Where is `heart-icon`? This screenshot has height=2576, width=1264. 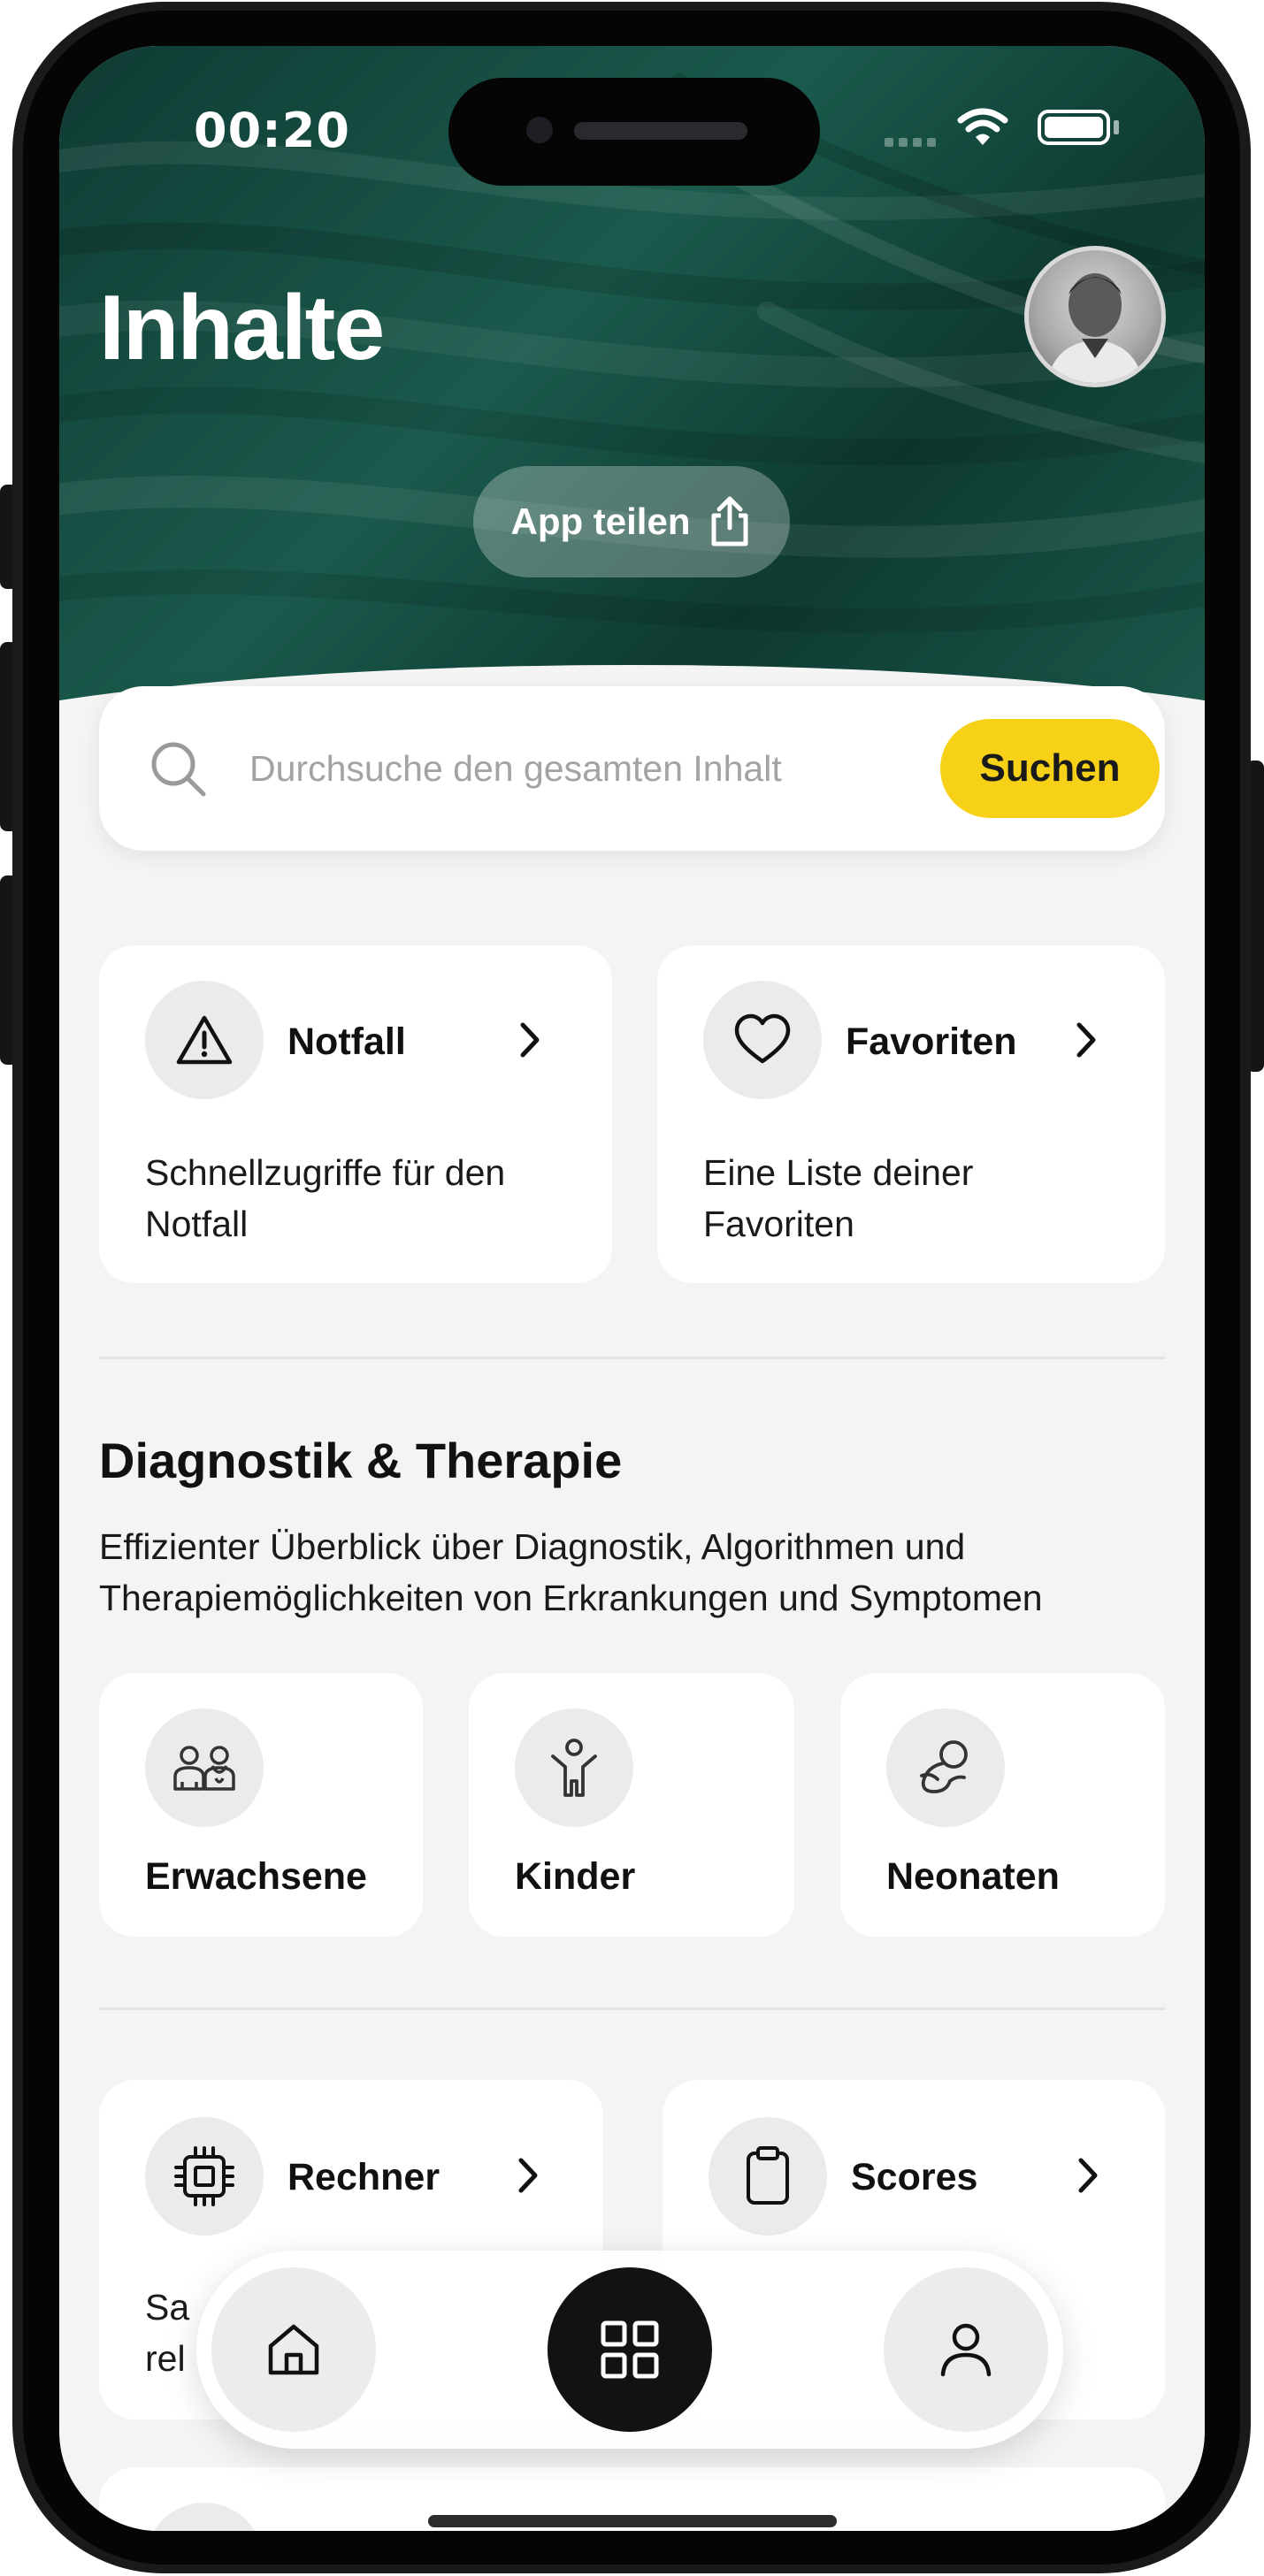
heart-icon is located at coordinates (762, 1038).